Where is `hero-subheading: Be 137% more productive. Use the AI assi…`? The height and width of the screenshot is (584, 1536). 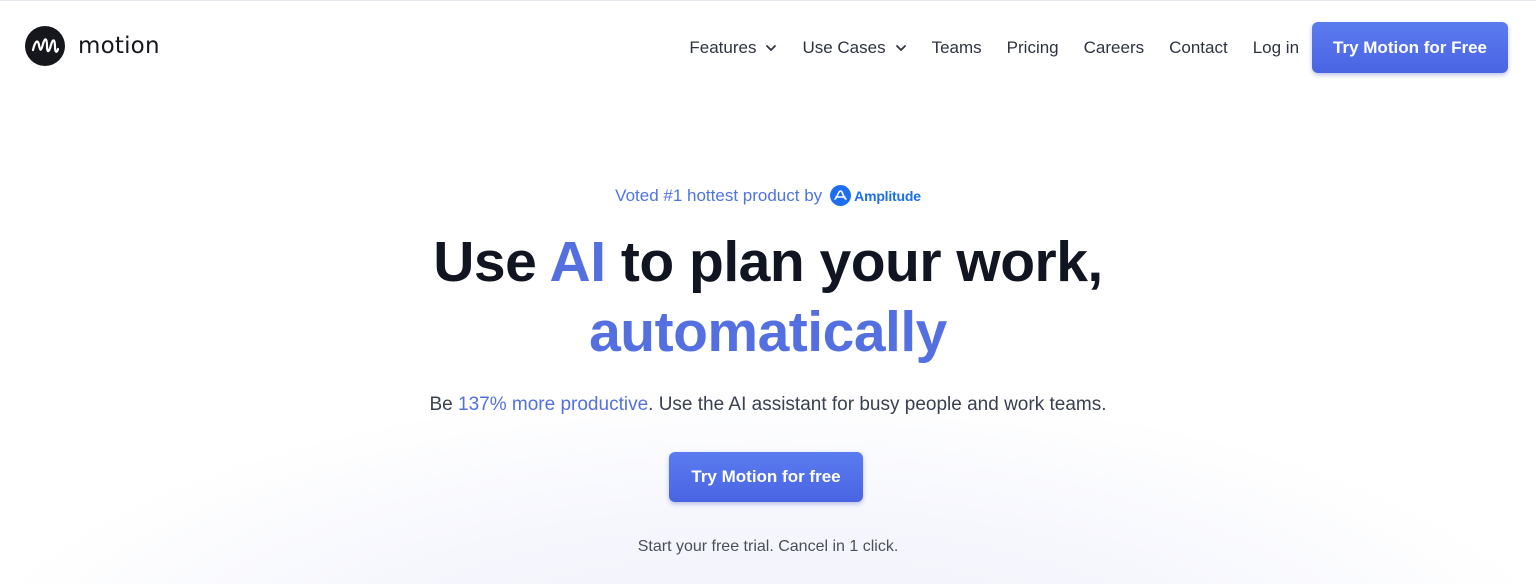
hero-subheading: Be 137% more productive. Use the AI assi… is located at coordinates (768, 405).